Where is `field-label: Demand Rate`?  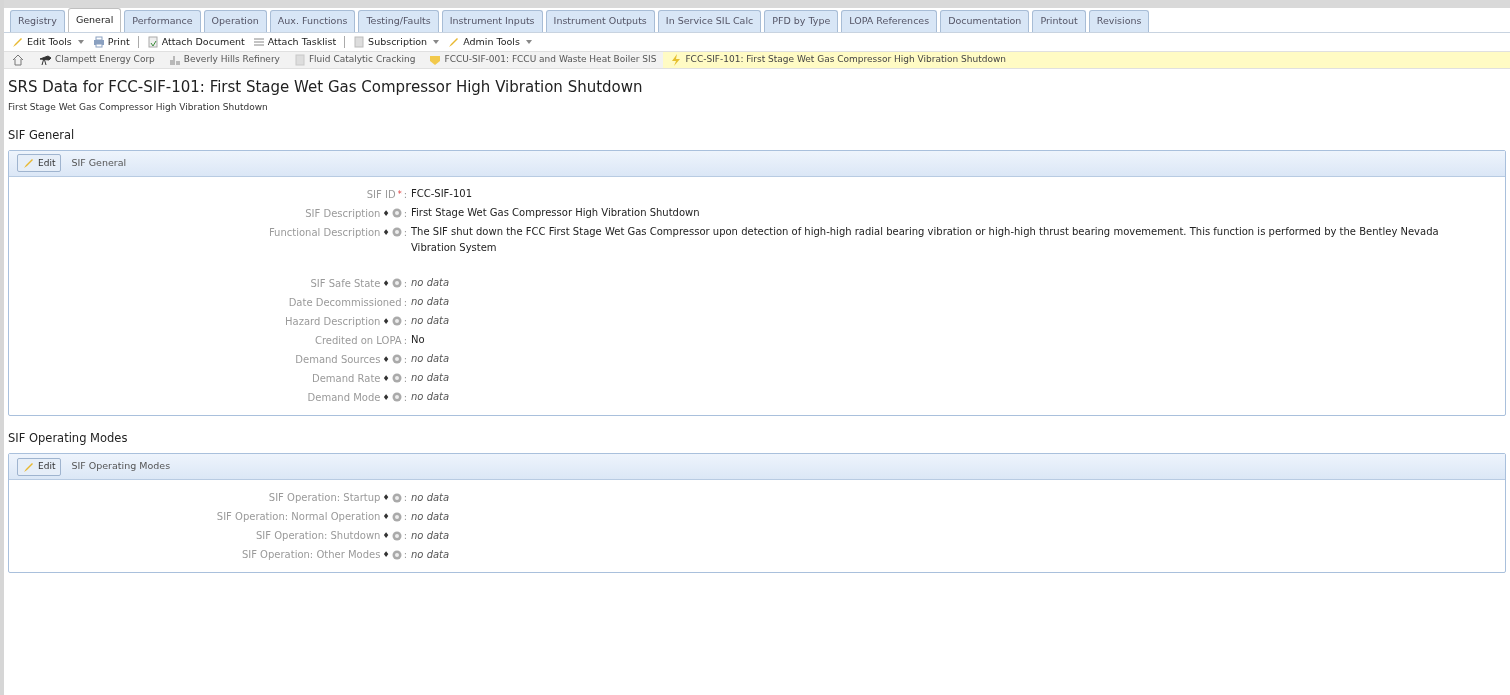 field-label: Demand Rate is located at coordinates (346, 378).